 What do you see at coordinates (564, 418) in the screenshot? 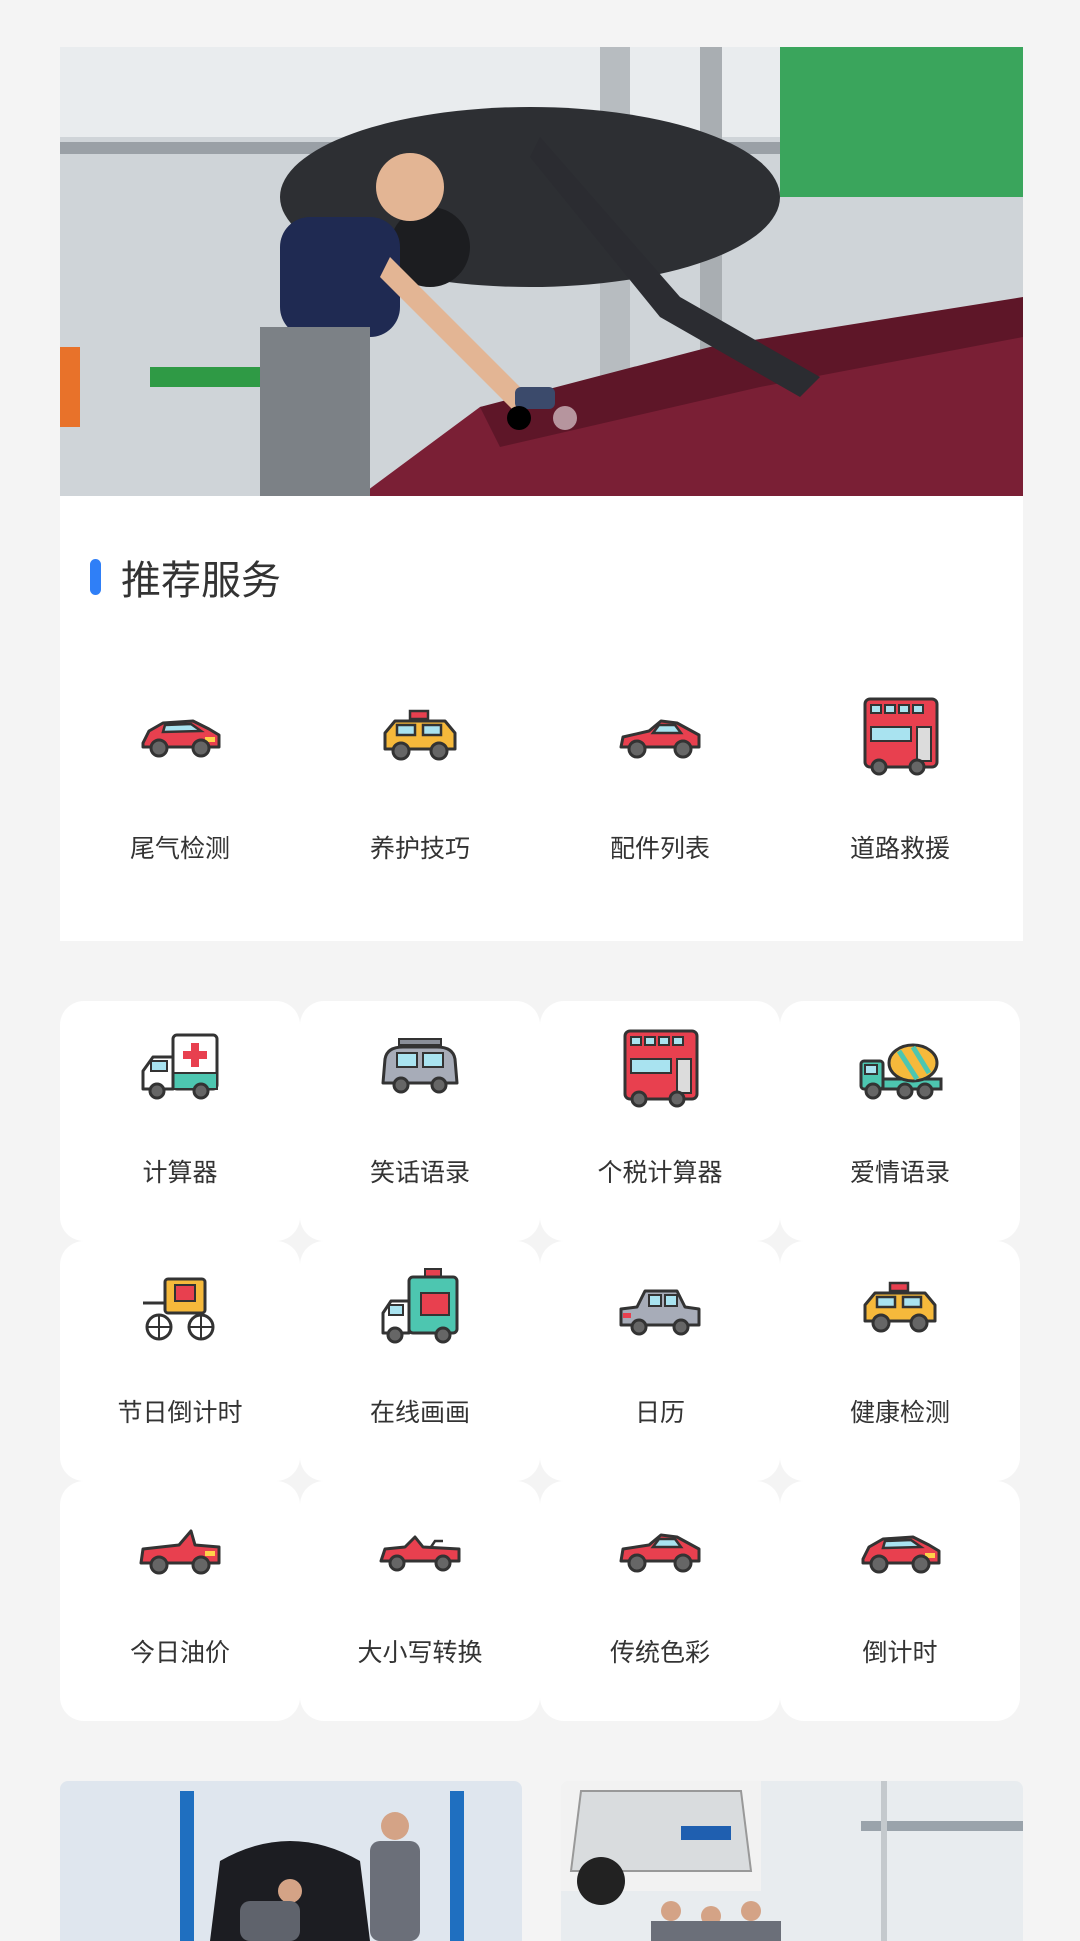
I see `carousel-dot` at bounding box center [564, 418].